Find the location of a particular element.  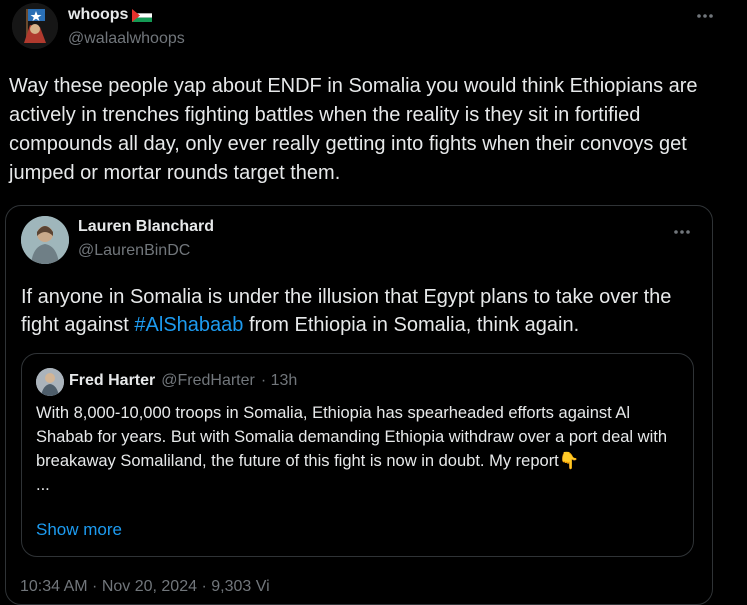

quoted-author-display-name: Lauren Blanchard is located at coordinates (146, 227).